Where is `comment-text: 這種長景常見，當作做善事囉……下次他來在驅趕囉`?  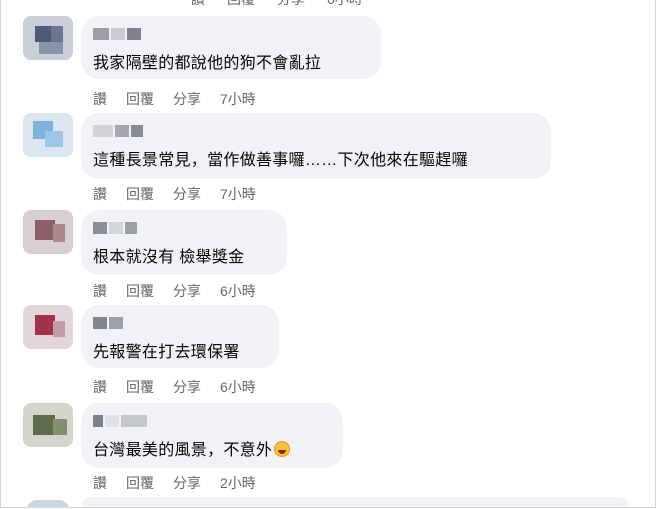 comment-text: 這種長景常見，當作做善事囉……下次他來在驅趕囉 is located at coordinates (280, 160).